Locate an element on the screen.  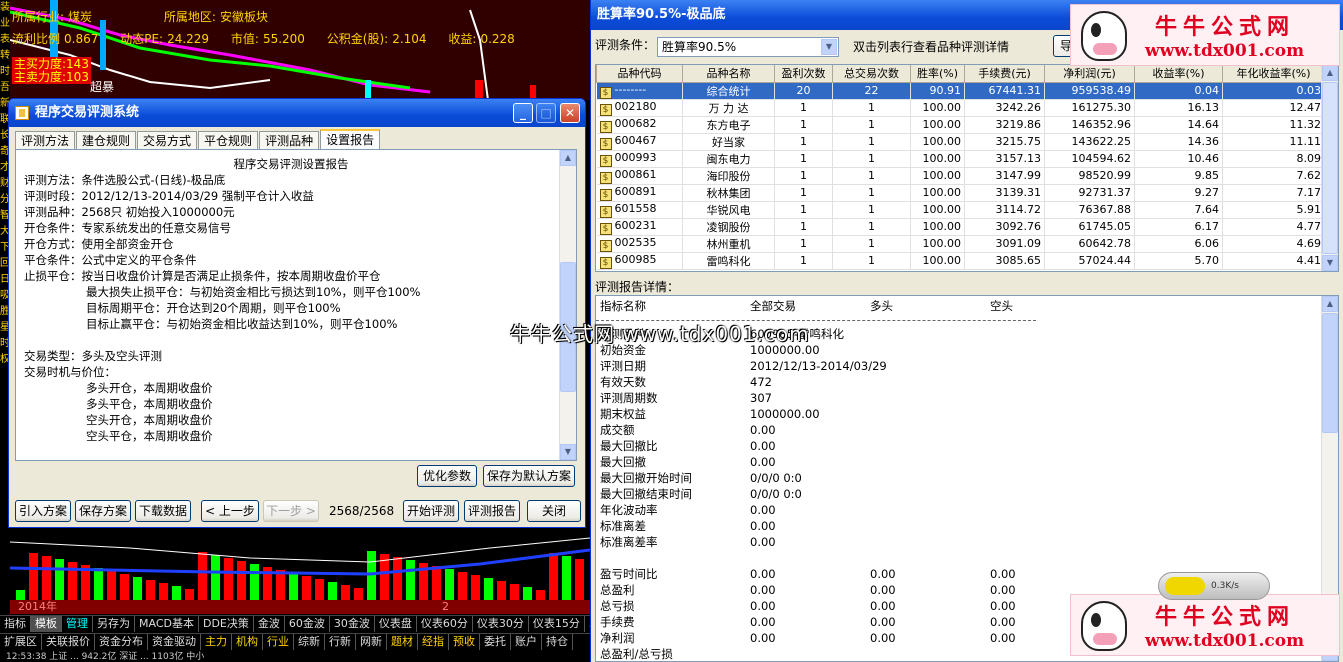
start-test-button: 开始评测 is located at coordinates (431, 511).